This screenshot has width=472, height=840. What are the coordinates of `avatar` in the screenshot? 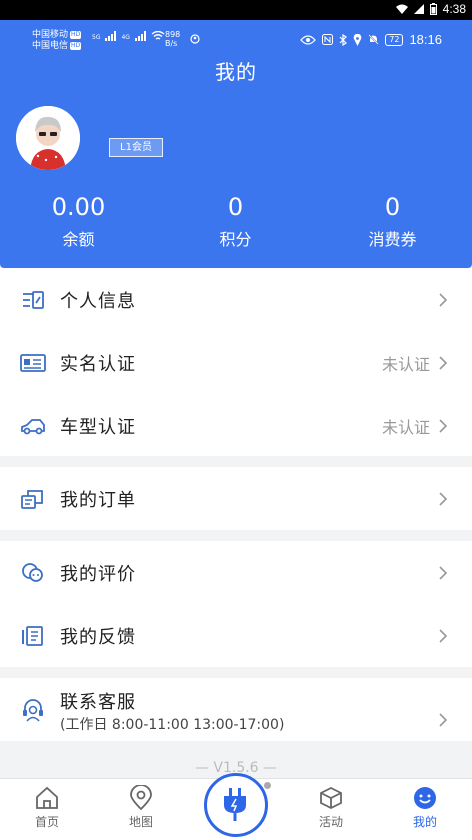 It's located at (48, 138).